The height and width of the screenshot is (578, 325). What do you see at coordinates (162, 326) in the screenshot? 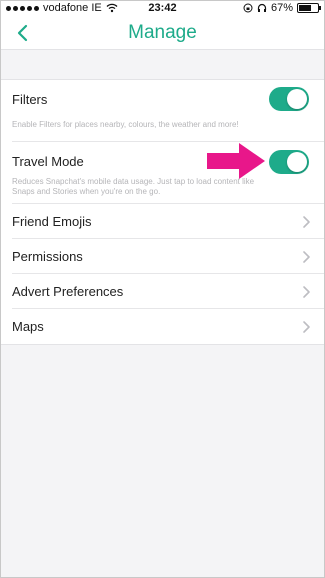
I see `setting-maps: Maps` at bounding box center [162, 326].